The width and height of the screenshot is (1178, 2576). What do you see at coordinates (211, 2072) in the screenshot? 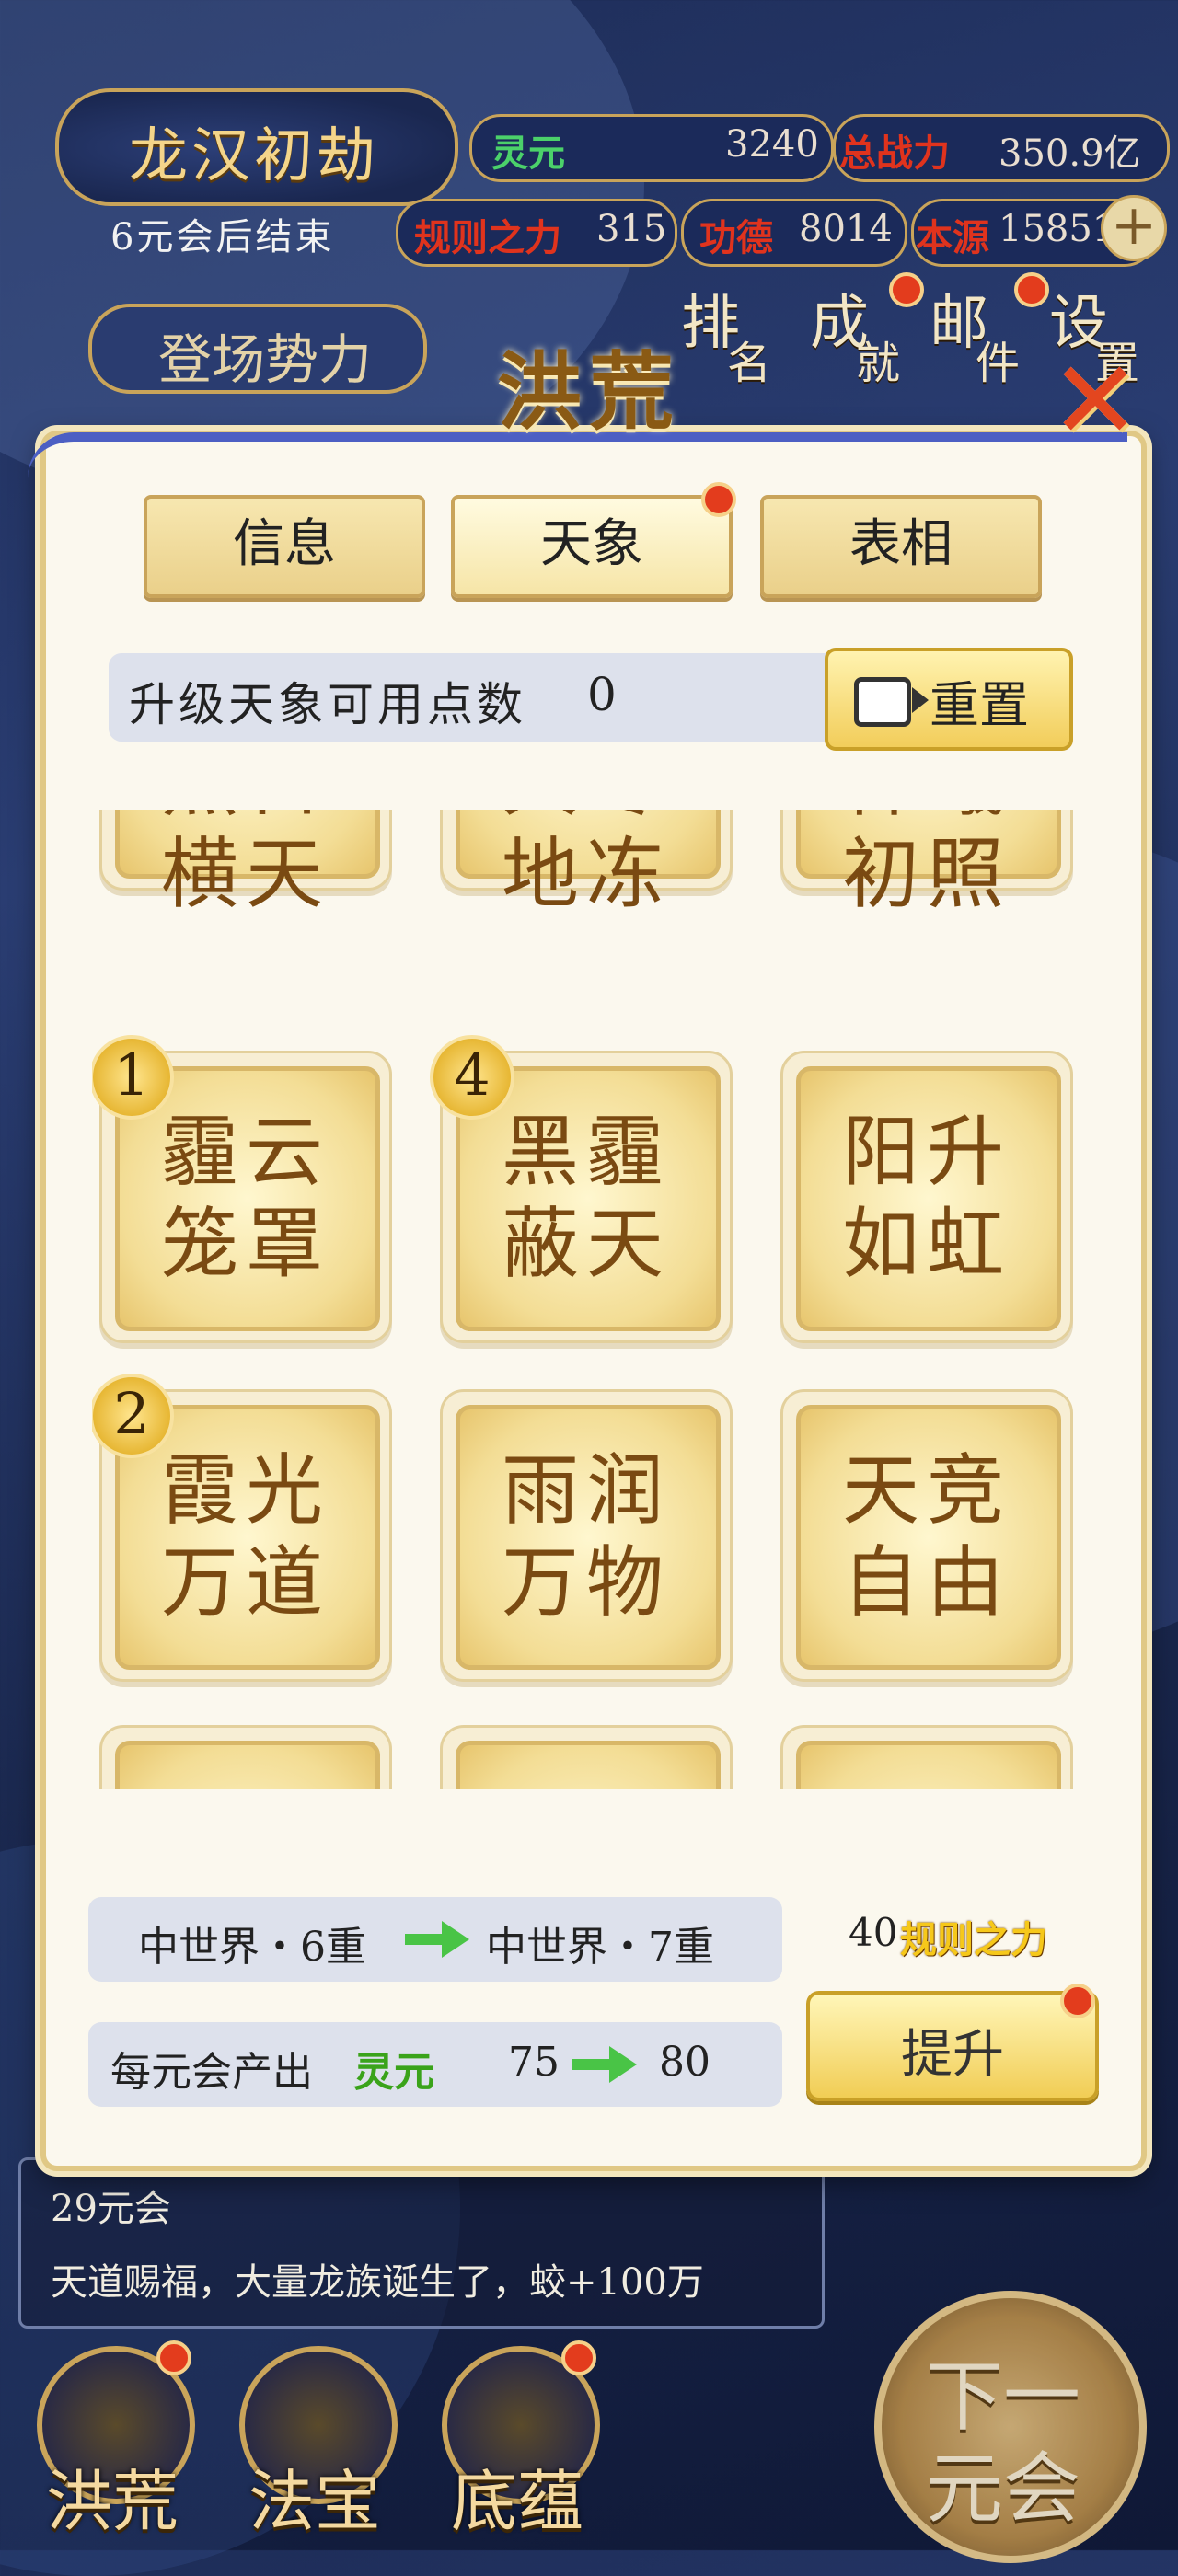
I see `output-label: 每元会产出` at bounding box center [211, 2072].